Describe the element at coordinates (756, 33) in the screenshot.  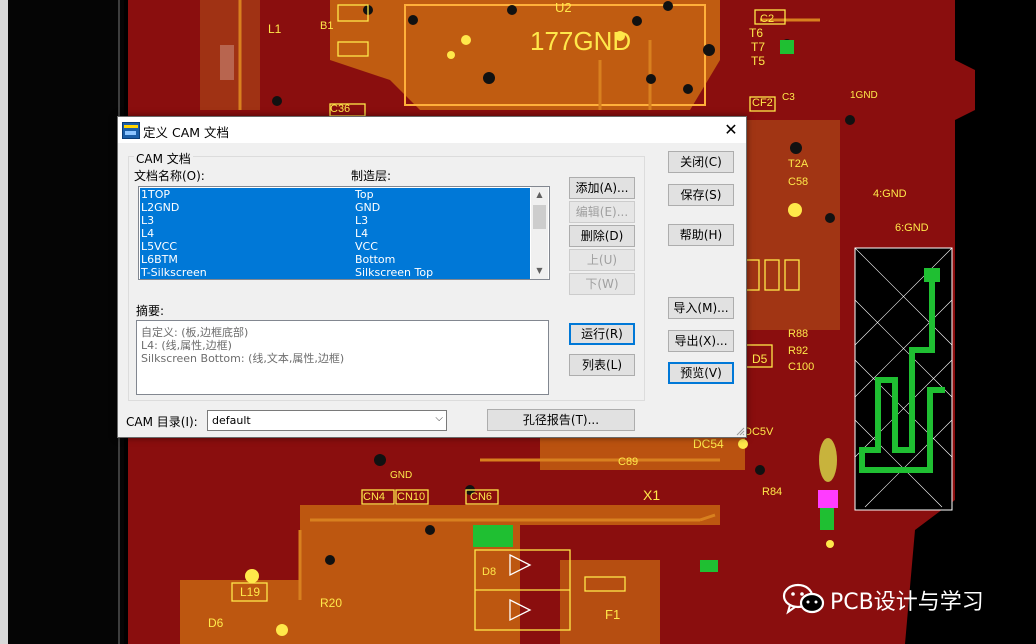
I see `pcb-label: T6` at that location.